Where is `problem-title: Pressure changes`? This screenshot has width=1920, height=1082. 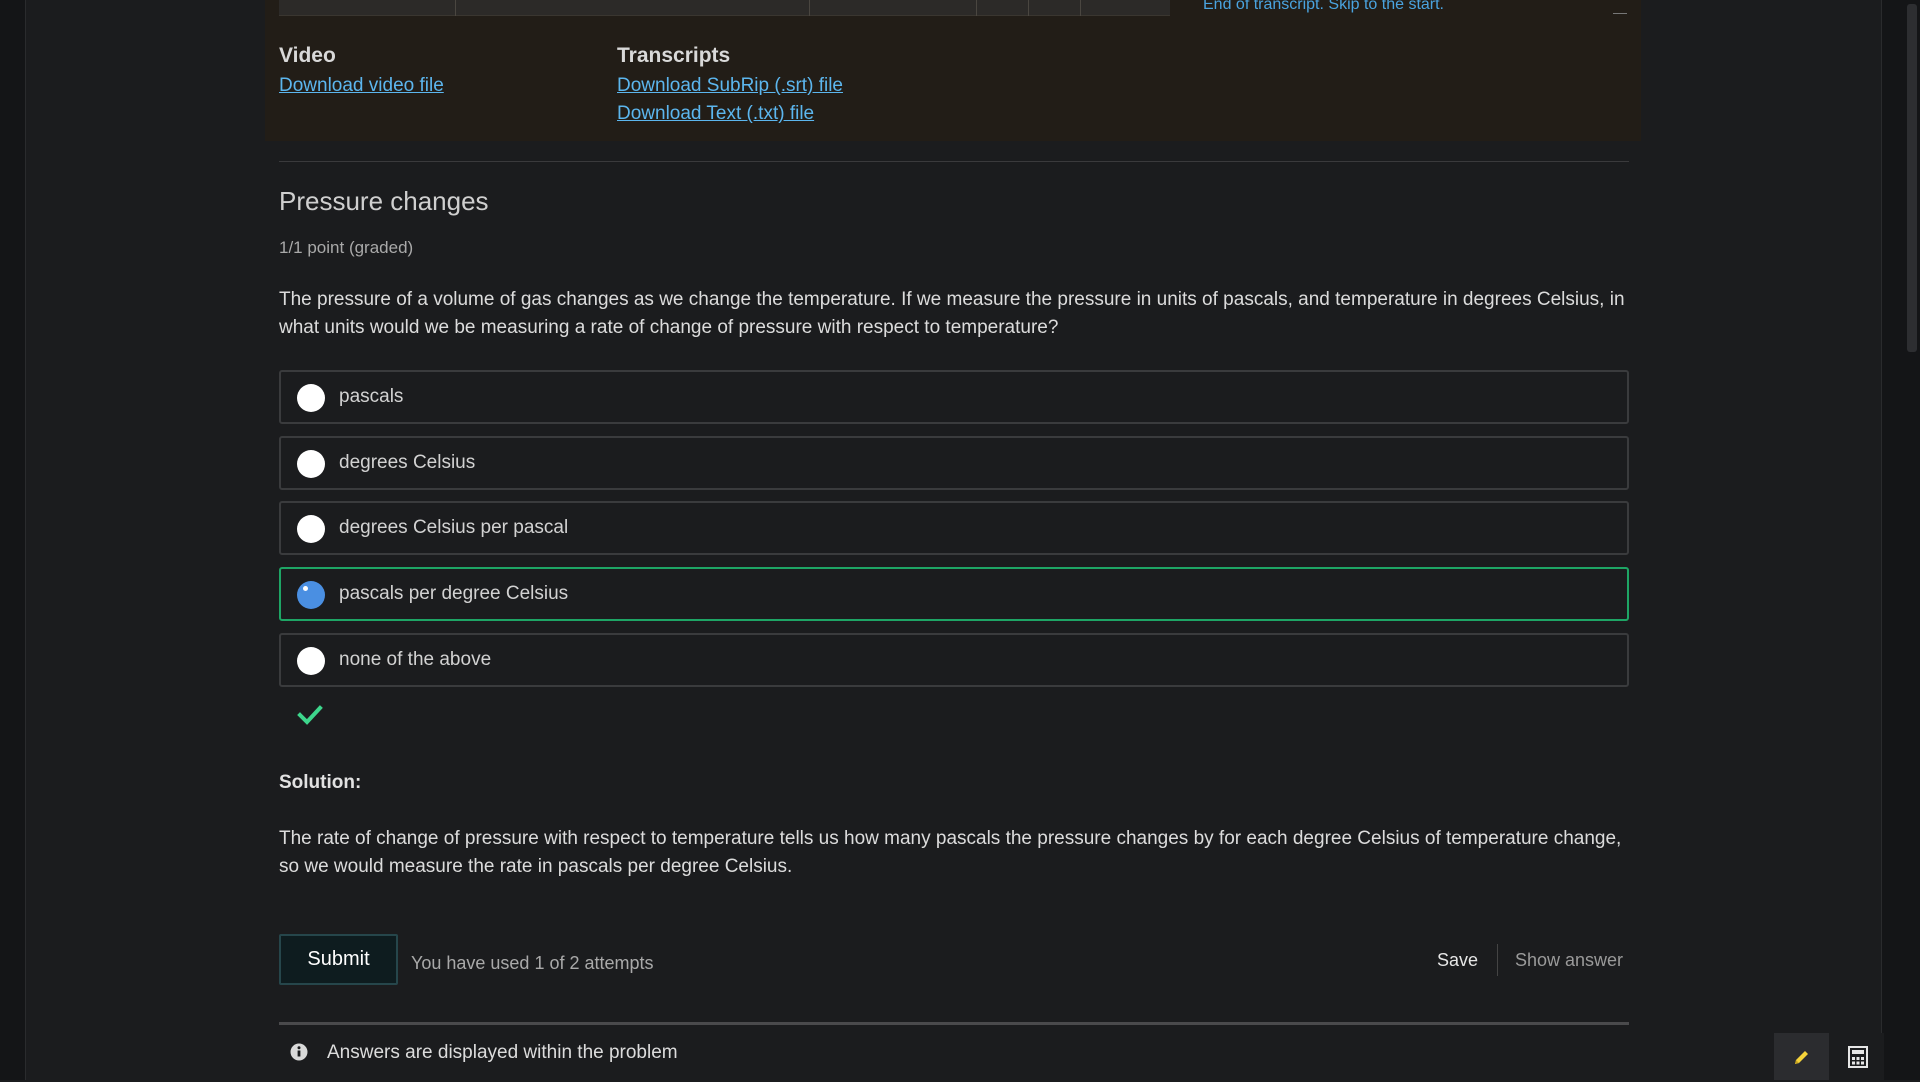 problem-title: Pressure changes is located at coordinates (384, 201).